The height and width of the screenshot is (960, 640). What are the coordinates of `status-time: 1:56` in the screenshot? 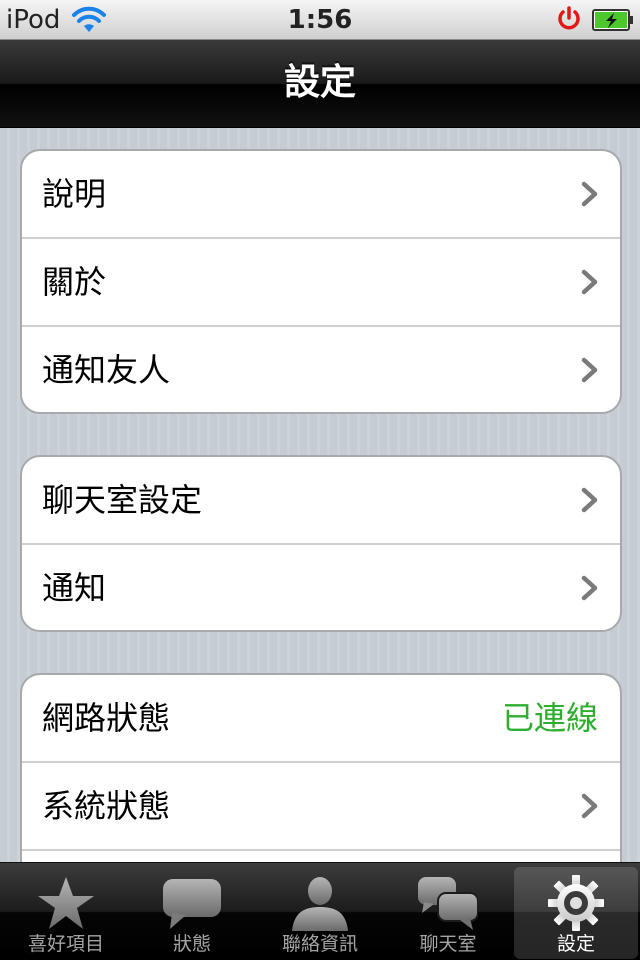 It's located at (320, 20).